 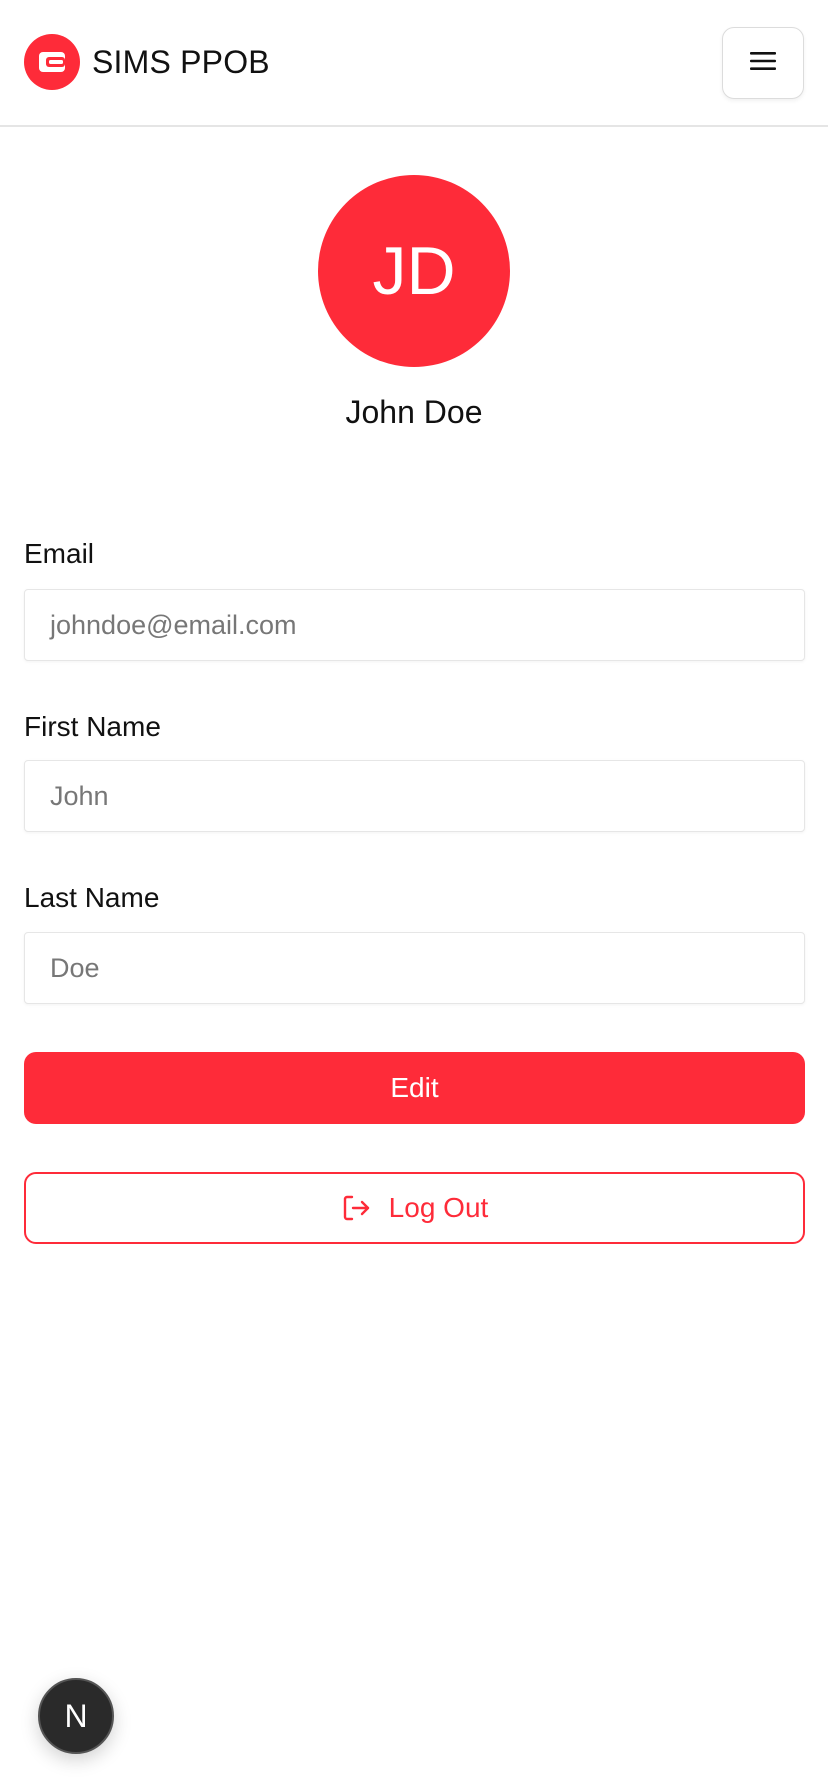 I want to click on first-name-placeholder: John, so click(x=79, y=795).